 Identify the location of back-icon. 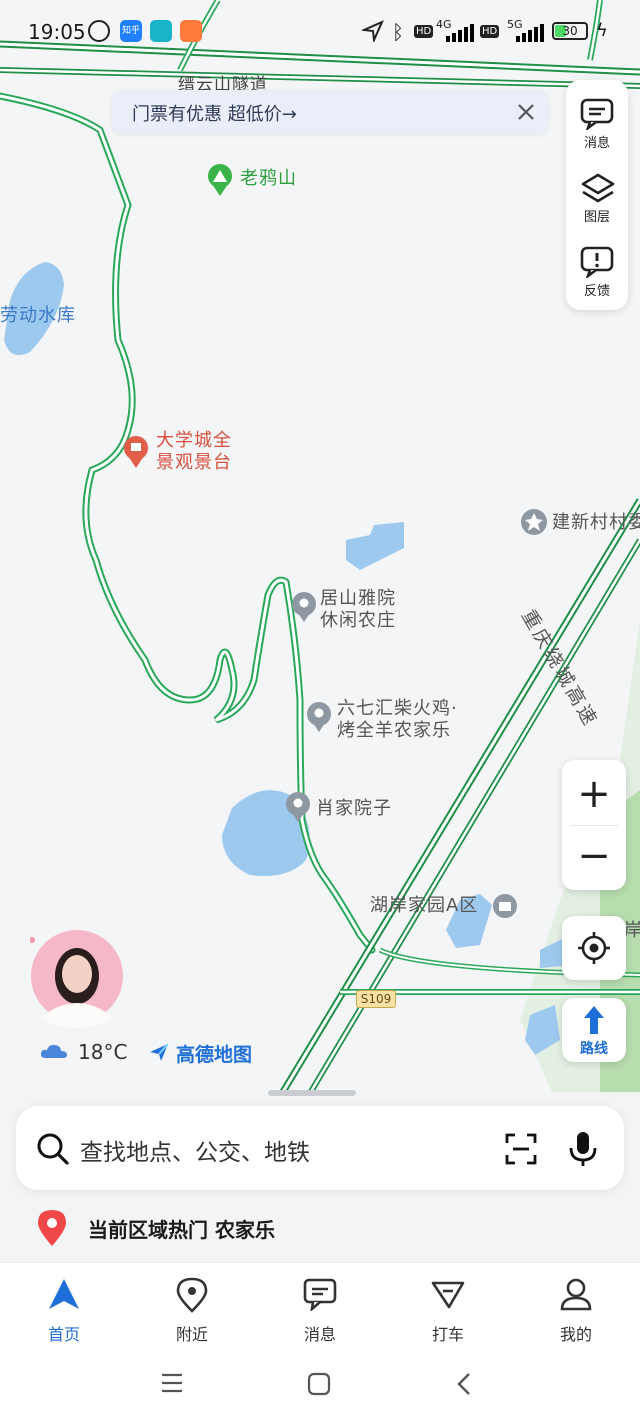
(464, 1384).